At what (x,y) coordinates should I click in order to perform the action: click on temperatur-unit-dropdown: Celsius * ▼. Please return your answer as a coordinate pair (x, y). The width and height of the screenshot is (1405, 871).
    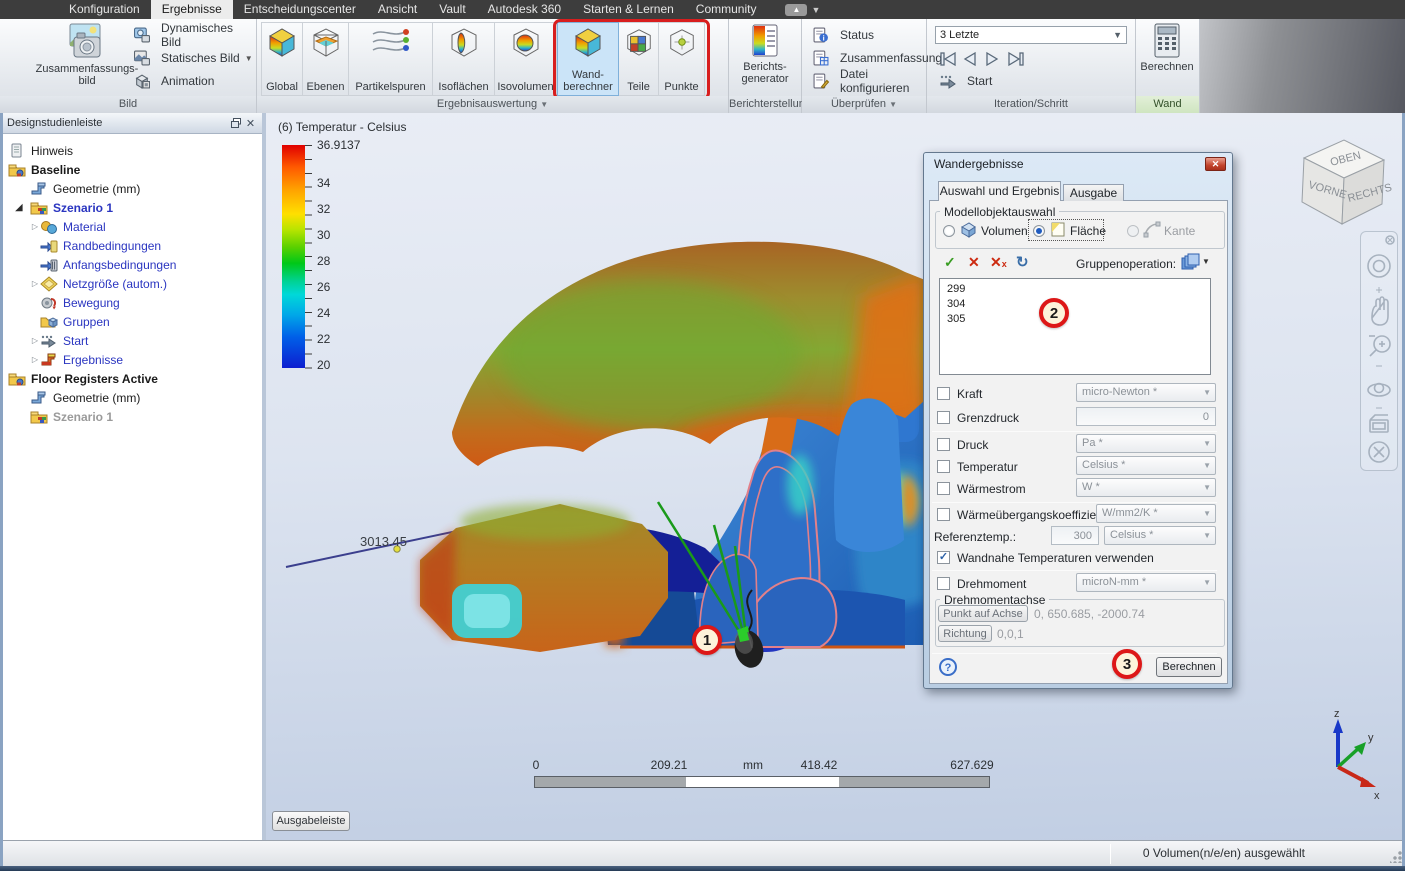
    Looking at the image, I should click on (1146, 465).